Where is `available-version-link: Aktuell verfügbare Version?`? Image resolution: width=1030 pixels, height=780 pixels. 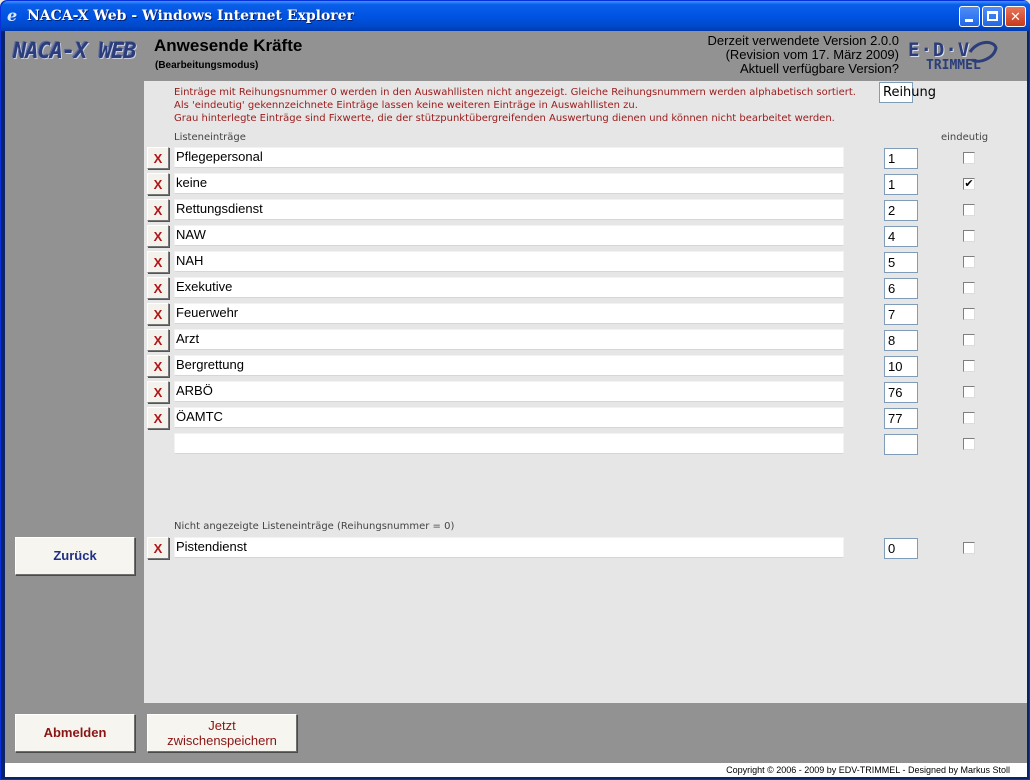 available-version-link: Aktuell verfügbare Version? is located at coordinates (803, 69).